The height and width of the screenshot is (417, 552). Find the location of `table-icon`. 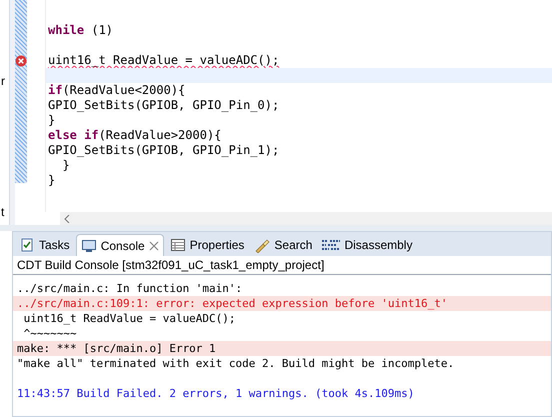

table-icon is located at coordinates (178, 245).